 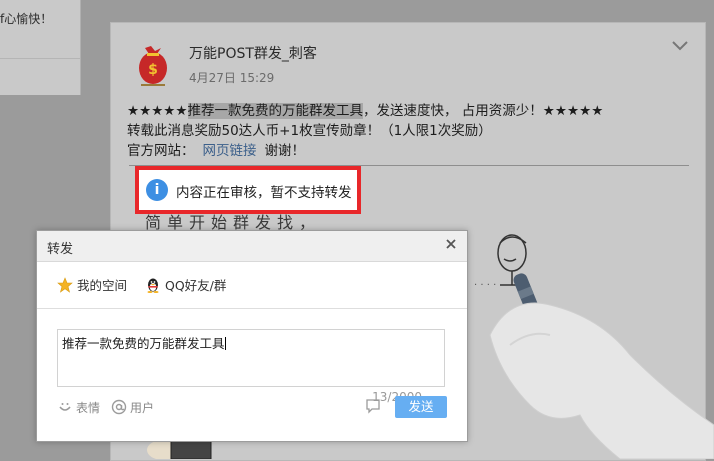 What do you see at coordinates (232, 78) in the screenshot?
I see `post-timestamp: 4月27日 15:29` at bounding box center [232, 78].